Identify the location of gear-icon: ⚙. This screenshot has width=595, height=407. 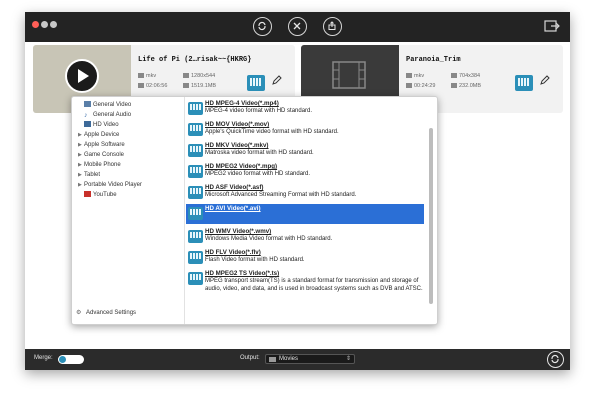
(79, 313).